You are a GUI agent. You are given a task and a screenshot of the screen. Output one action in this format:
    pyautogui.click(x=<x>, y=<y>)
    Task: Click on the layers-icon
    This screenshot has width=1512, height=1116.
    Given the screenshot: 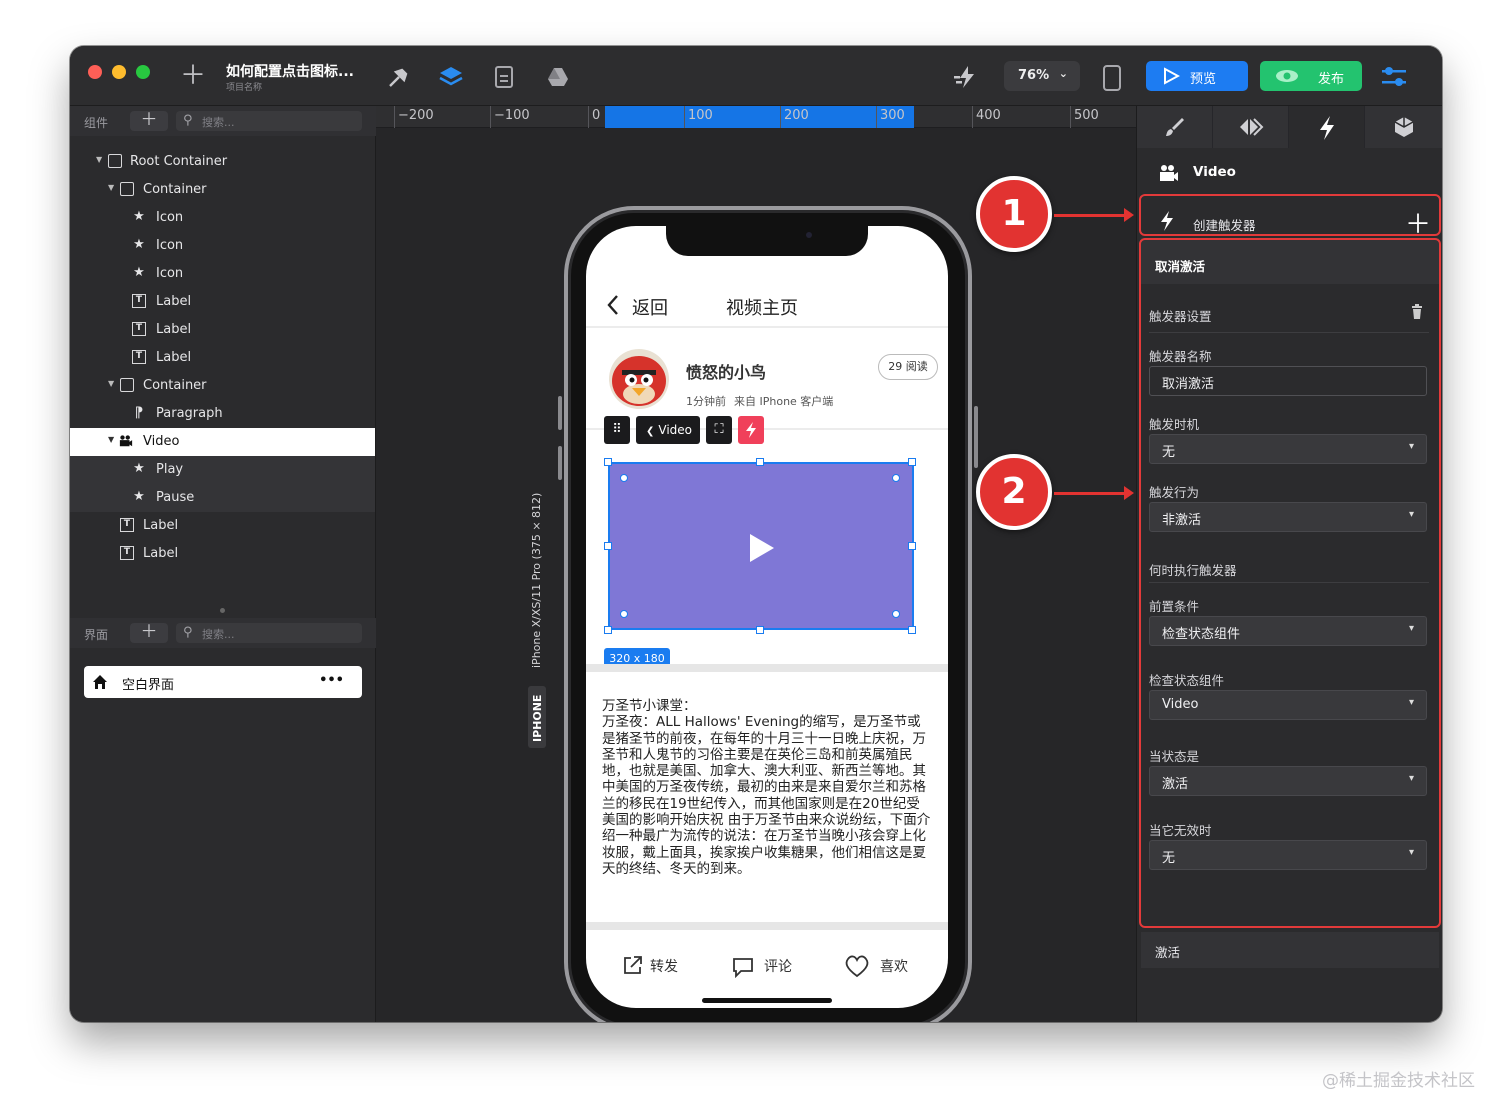 What is the action you would take?
    pyautogui.click(x=451, y=77)
    